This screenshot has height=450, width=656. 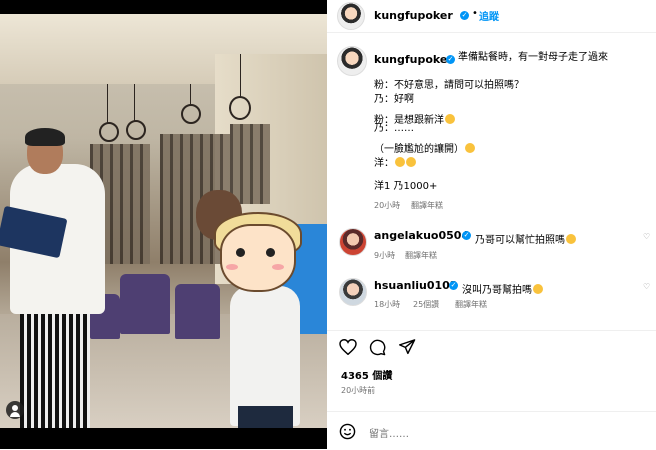 I want to click on sweat-smile-emoji-icon, so click(x=470, y=148).